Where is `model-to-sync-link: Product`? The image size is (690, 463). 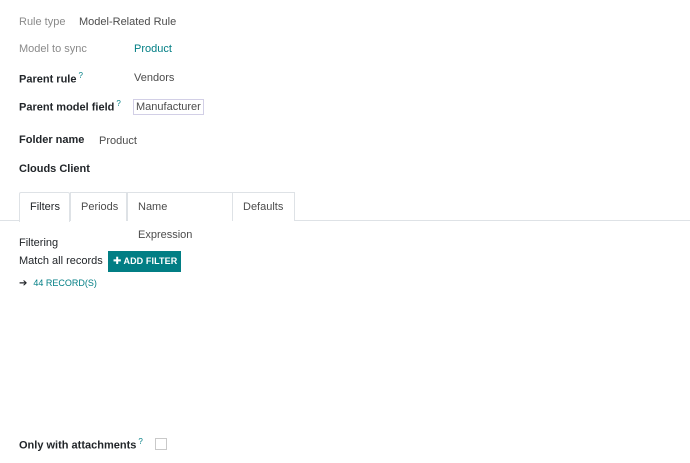 model-to-sync-link: Product is located at coordinates (153, 49).